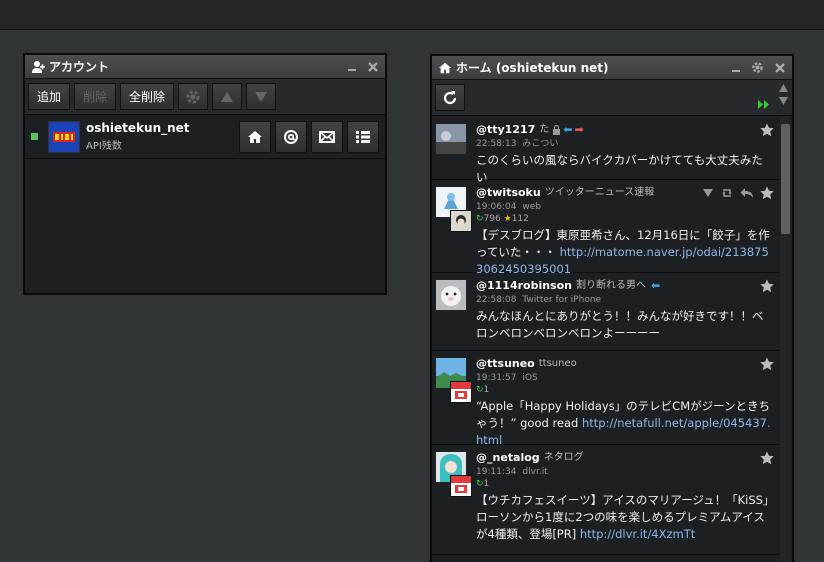 Image resolution: width=824 pixels, height=562 pixels. I want to click on move-up-button, so click(227, 96).